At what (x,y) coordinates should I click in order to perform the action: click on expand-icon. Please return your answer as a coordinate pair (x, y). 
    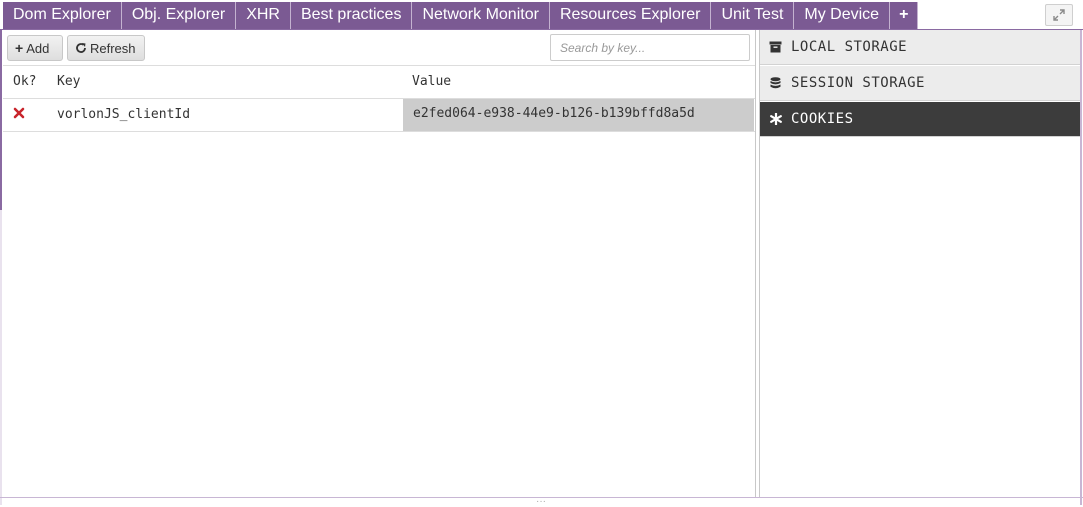
    Looking at the image, I should click on (1059, 15).